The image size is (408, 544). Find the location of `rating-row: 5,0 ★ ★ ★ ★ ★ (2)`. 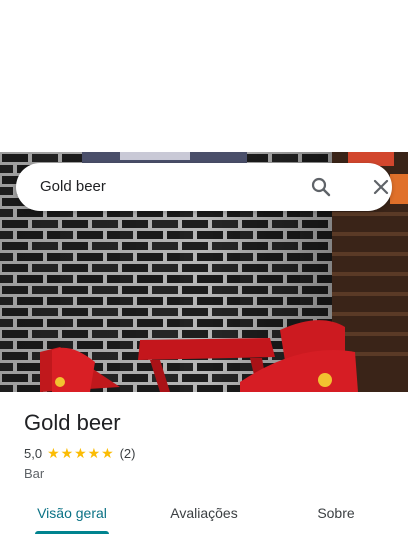

rating-row: 5,0 ★ ★ ★ ★ ★ (2) is located at coordinates (79, 453).